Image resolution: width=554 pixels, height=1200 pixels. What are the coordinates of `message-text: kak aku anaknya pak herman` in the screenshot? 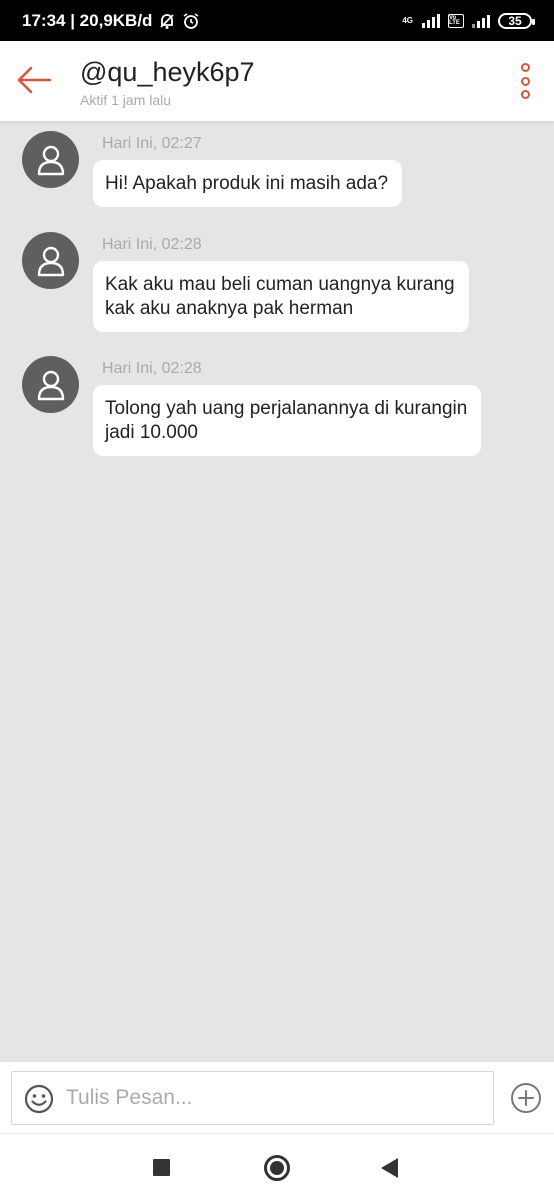 It's located at (229, 308).